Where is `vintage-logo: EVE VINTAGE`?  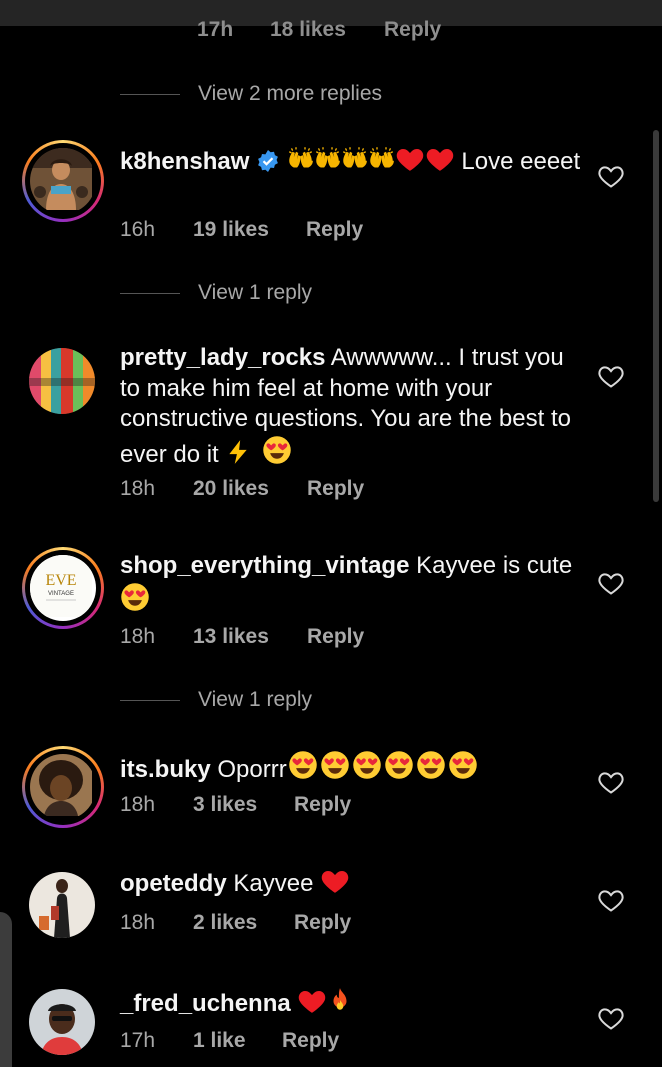 vintage-logo: EVE VINTAGE is located at coordinates (61, 586).